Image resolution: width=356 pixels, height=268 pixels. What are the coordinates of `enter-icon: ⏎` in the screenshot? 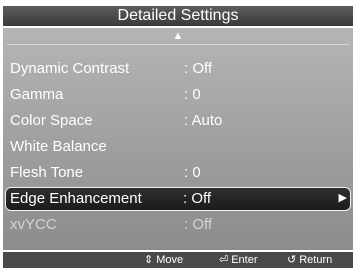 It's located at (224, 260).